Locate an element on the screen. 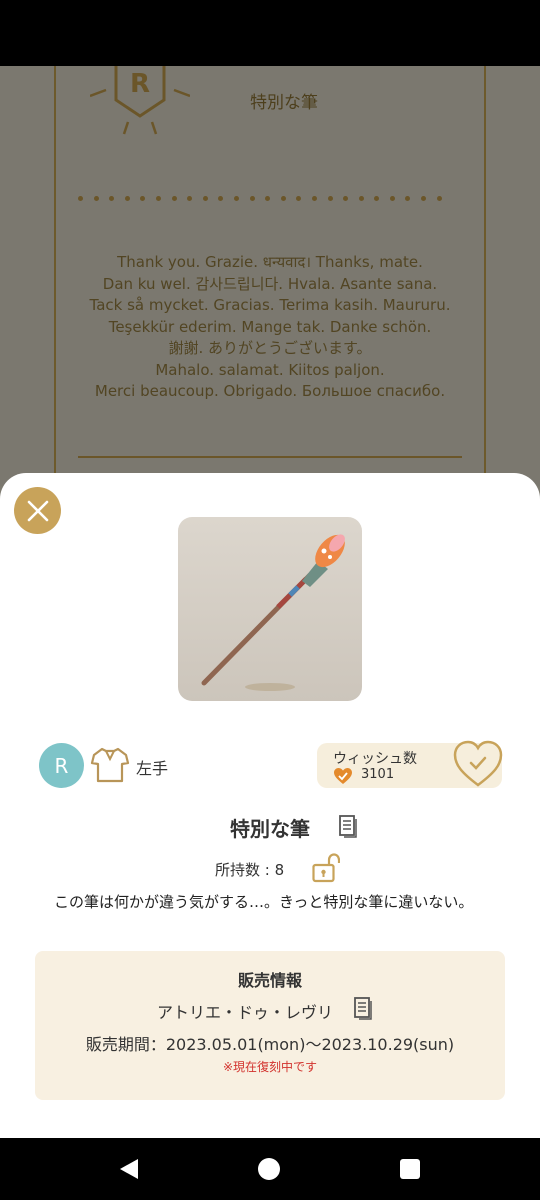 The image size is (540, 1200). nav-home-icon is located at coordinates (269, 1169).